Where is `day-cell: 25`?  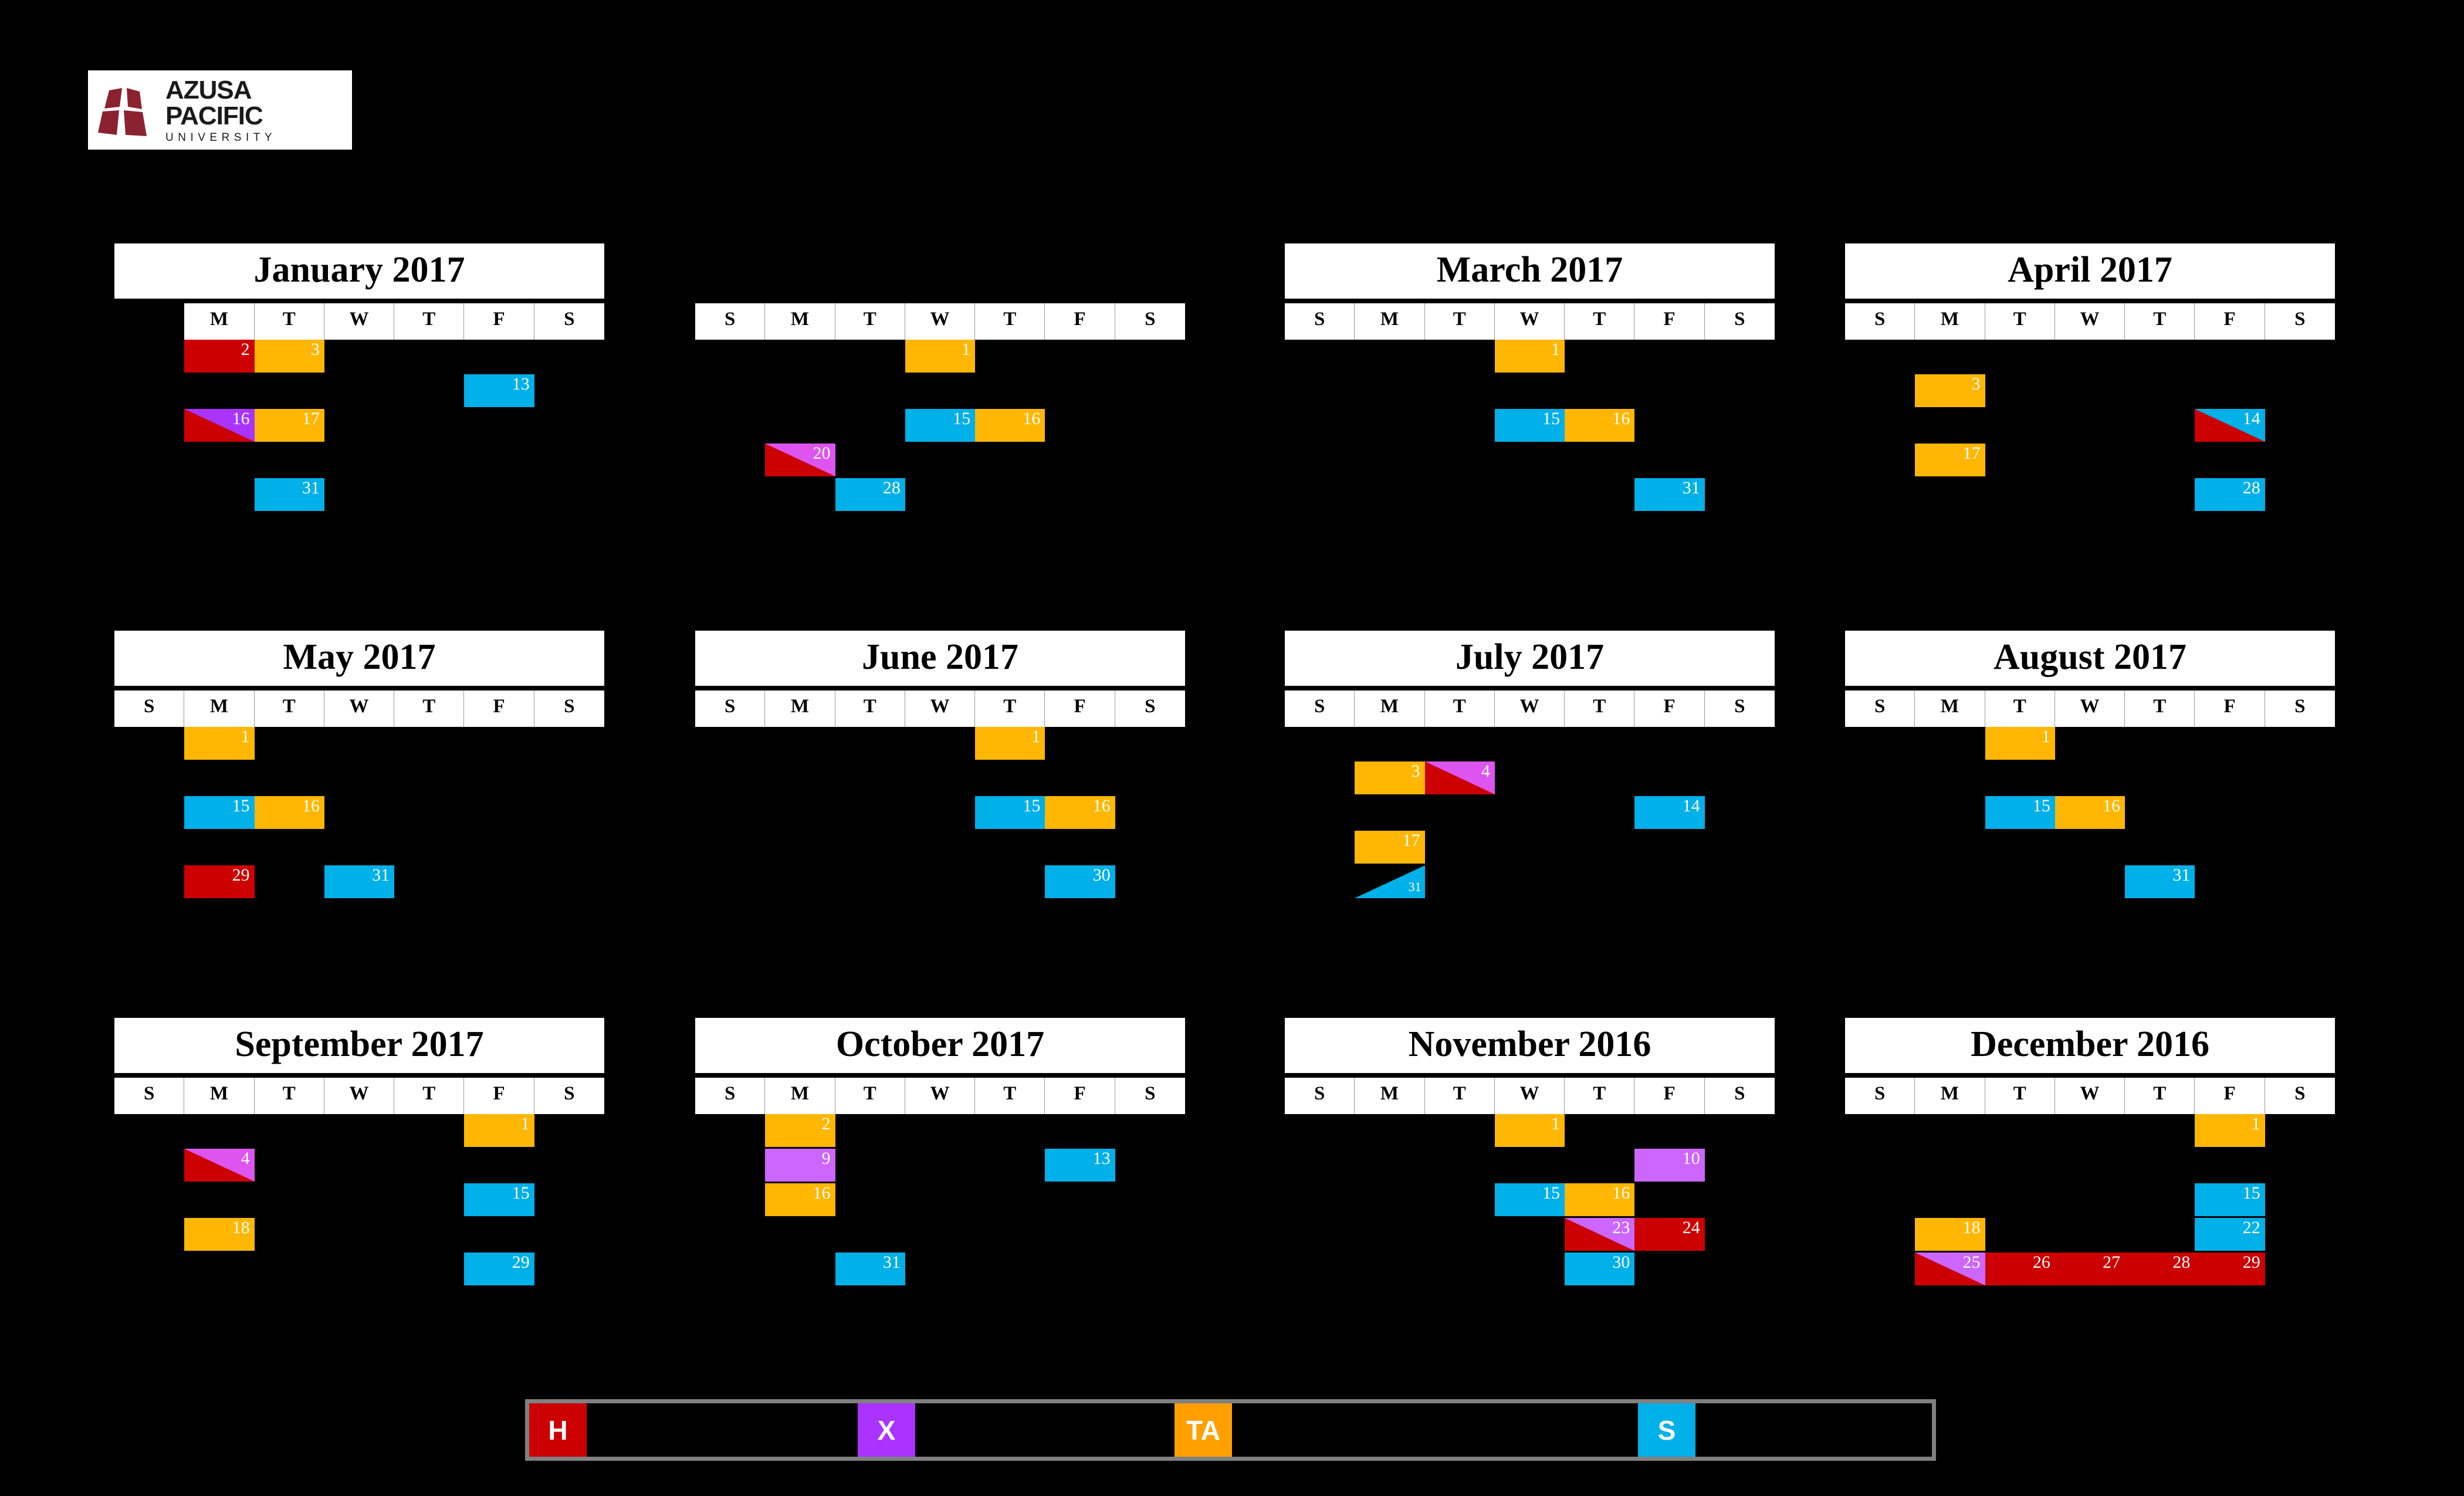
day-cell: 25 is located at coordinates (1950, 1269).